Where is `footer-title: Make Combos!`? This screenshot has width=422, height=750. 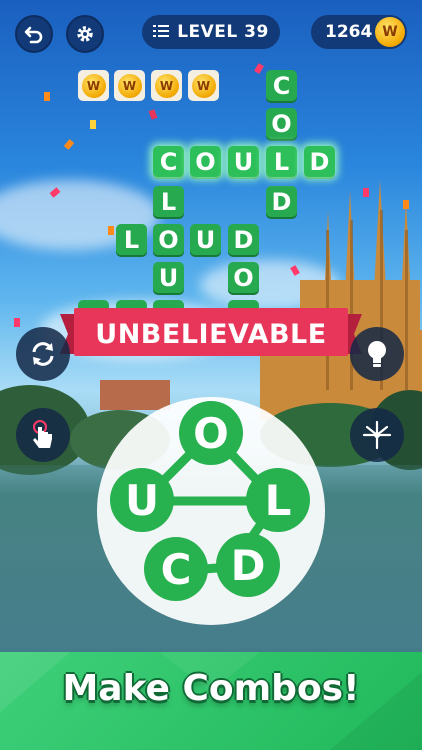 footer-title: Make Combos! is located at coordinates (211, 688).